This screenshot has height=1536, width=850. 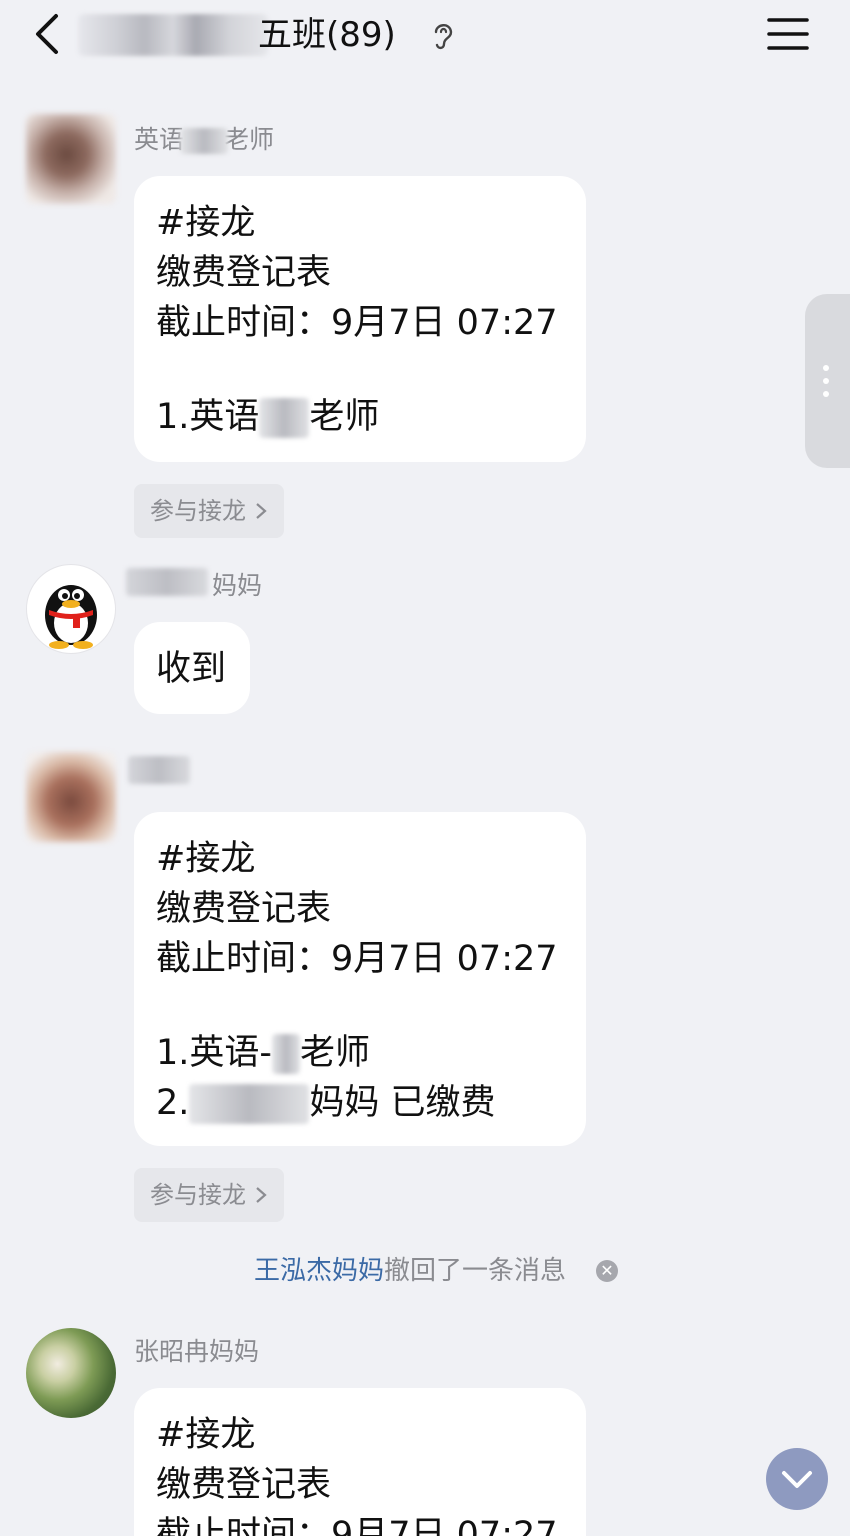 I want to click on recall-user-link: 王泓杰妈妈, so click(x=319, y=1271).